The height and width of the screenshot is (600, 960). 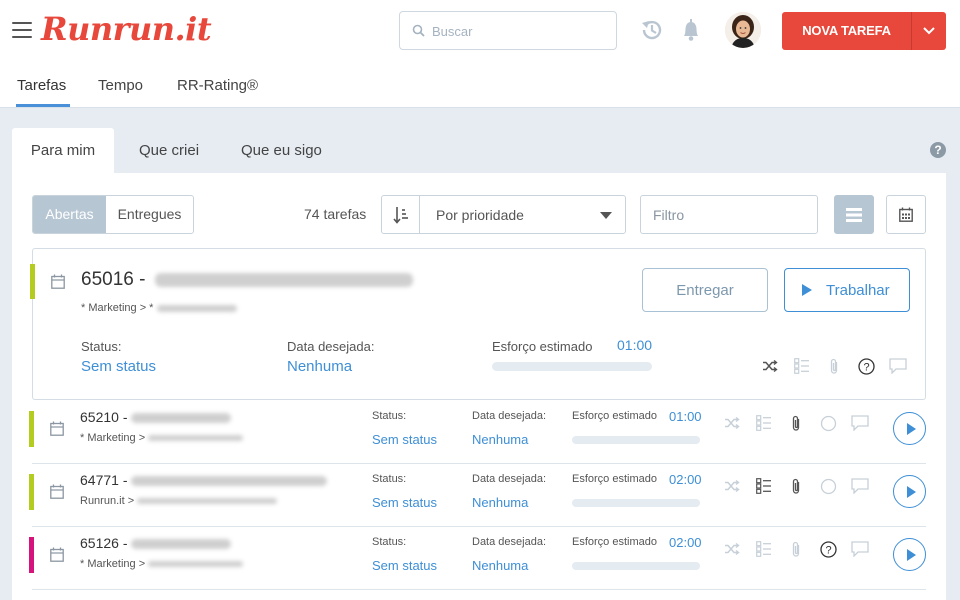 What do you see at coordinates (480, 215) in the screenshot?
I see `sort-value: Por prioridade` at bounding box center [480, 215].